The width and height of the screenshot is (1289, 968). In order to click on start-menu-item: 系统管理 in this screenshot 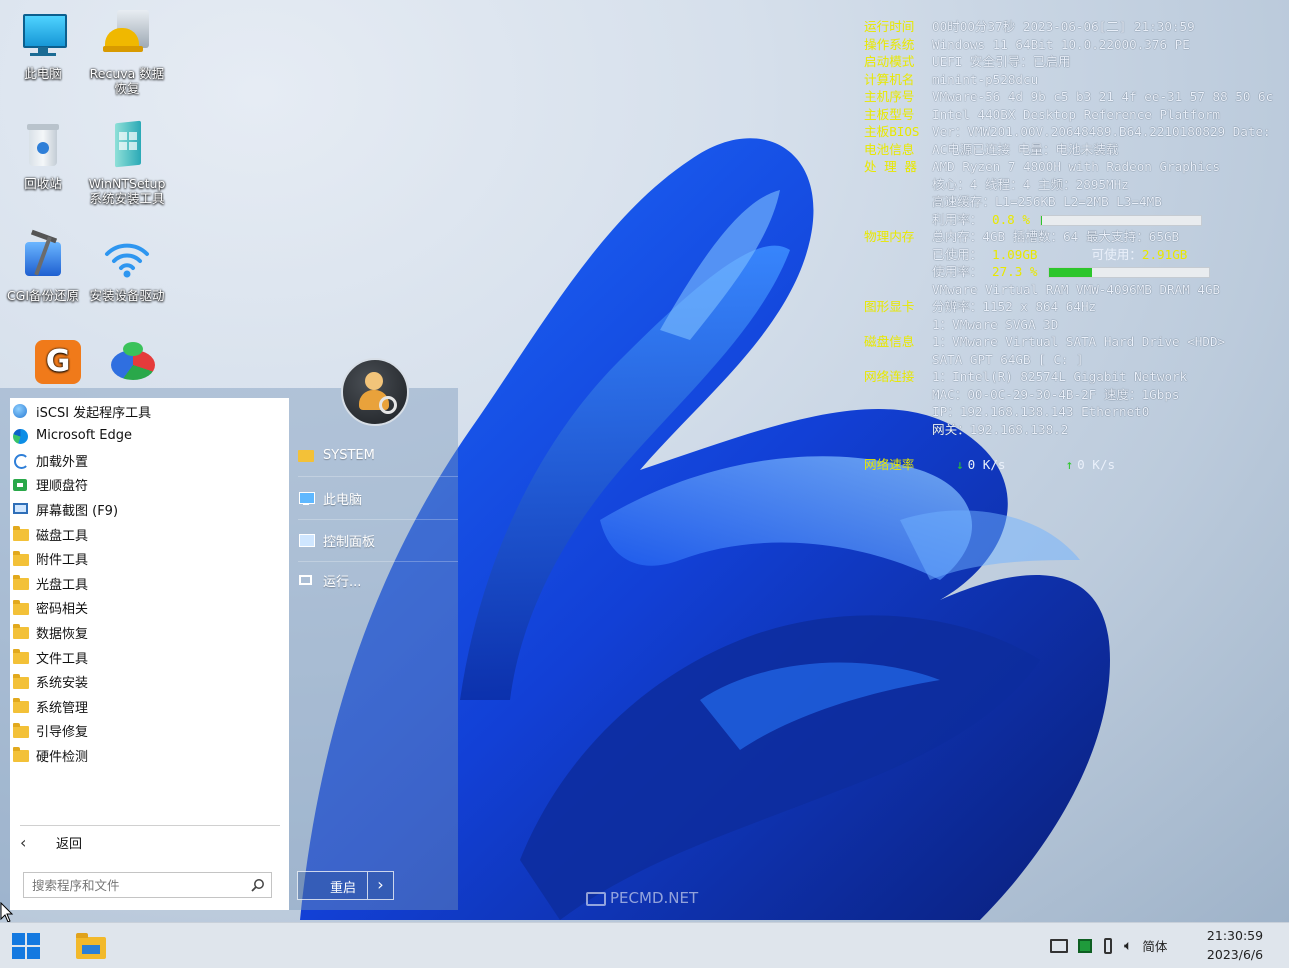, I will do `click(50, 706)`.